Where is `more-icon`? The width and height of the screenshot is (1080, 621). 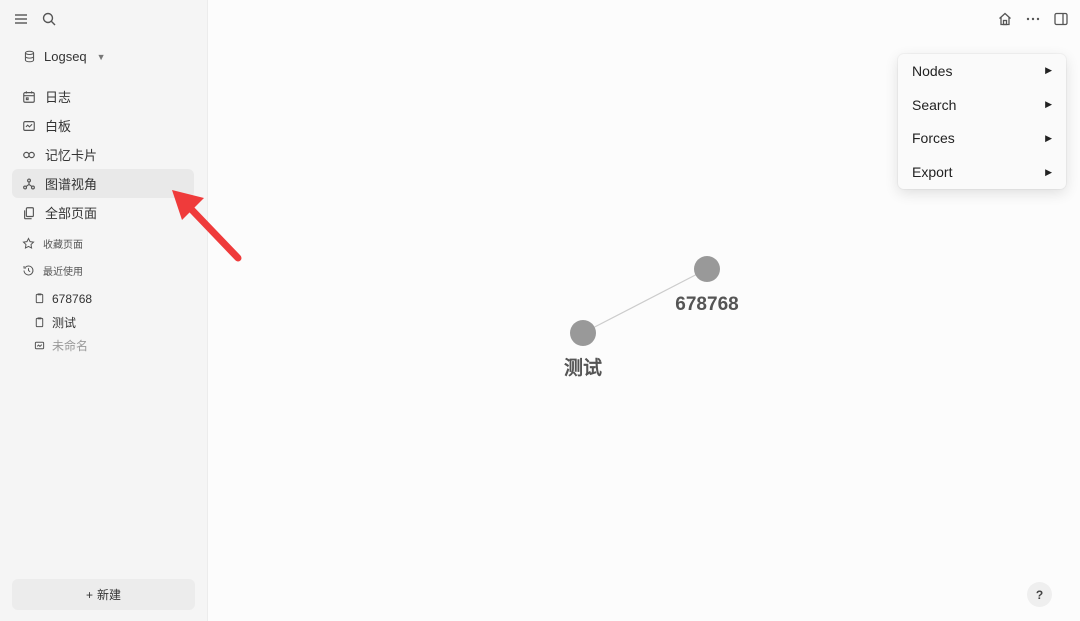 more-icon is located at coordinates (1033, 19).